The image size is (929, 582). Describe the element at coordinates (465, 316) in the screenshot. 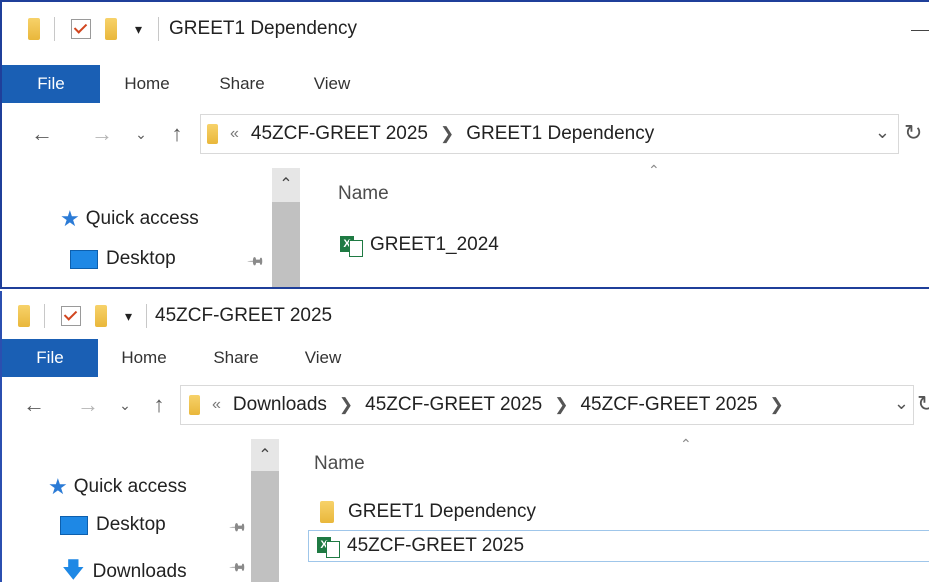

I see `title-bar: ▾ 45ZCF-GREET 2025` at that location.